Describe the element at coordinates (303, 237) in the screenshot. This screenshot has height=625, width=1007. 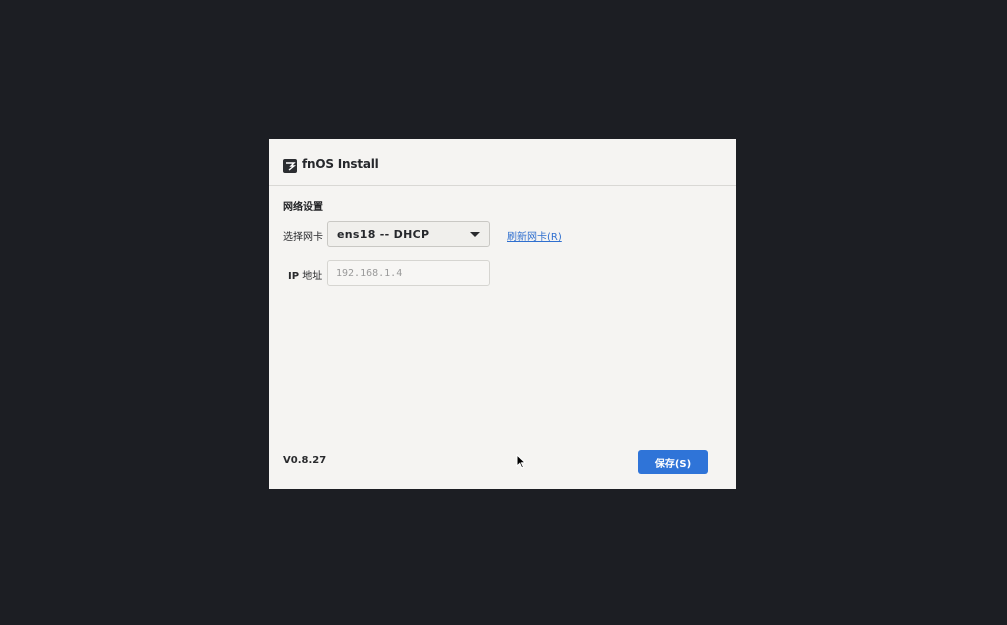
I see `nic-label: 选择网卡` at that location.